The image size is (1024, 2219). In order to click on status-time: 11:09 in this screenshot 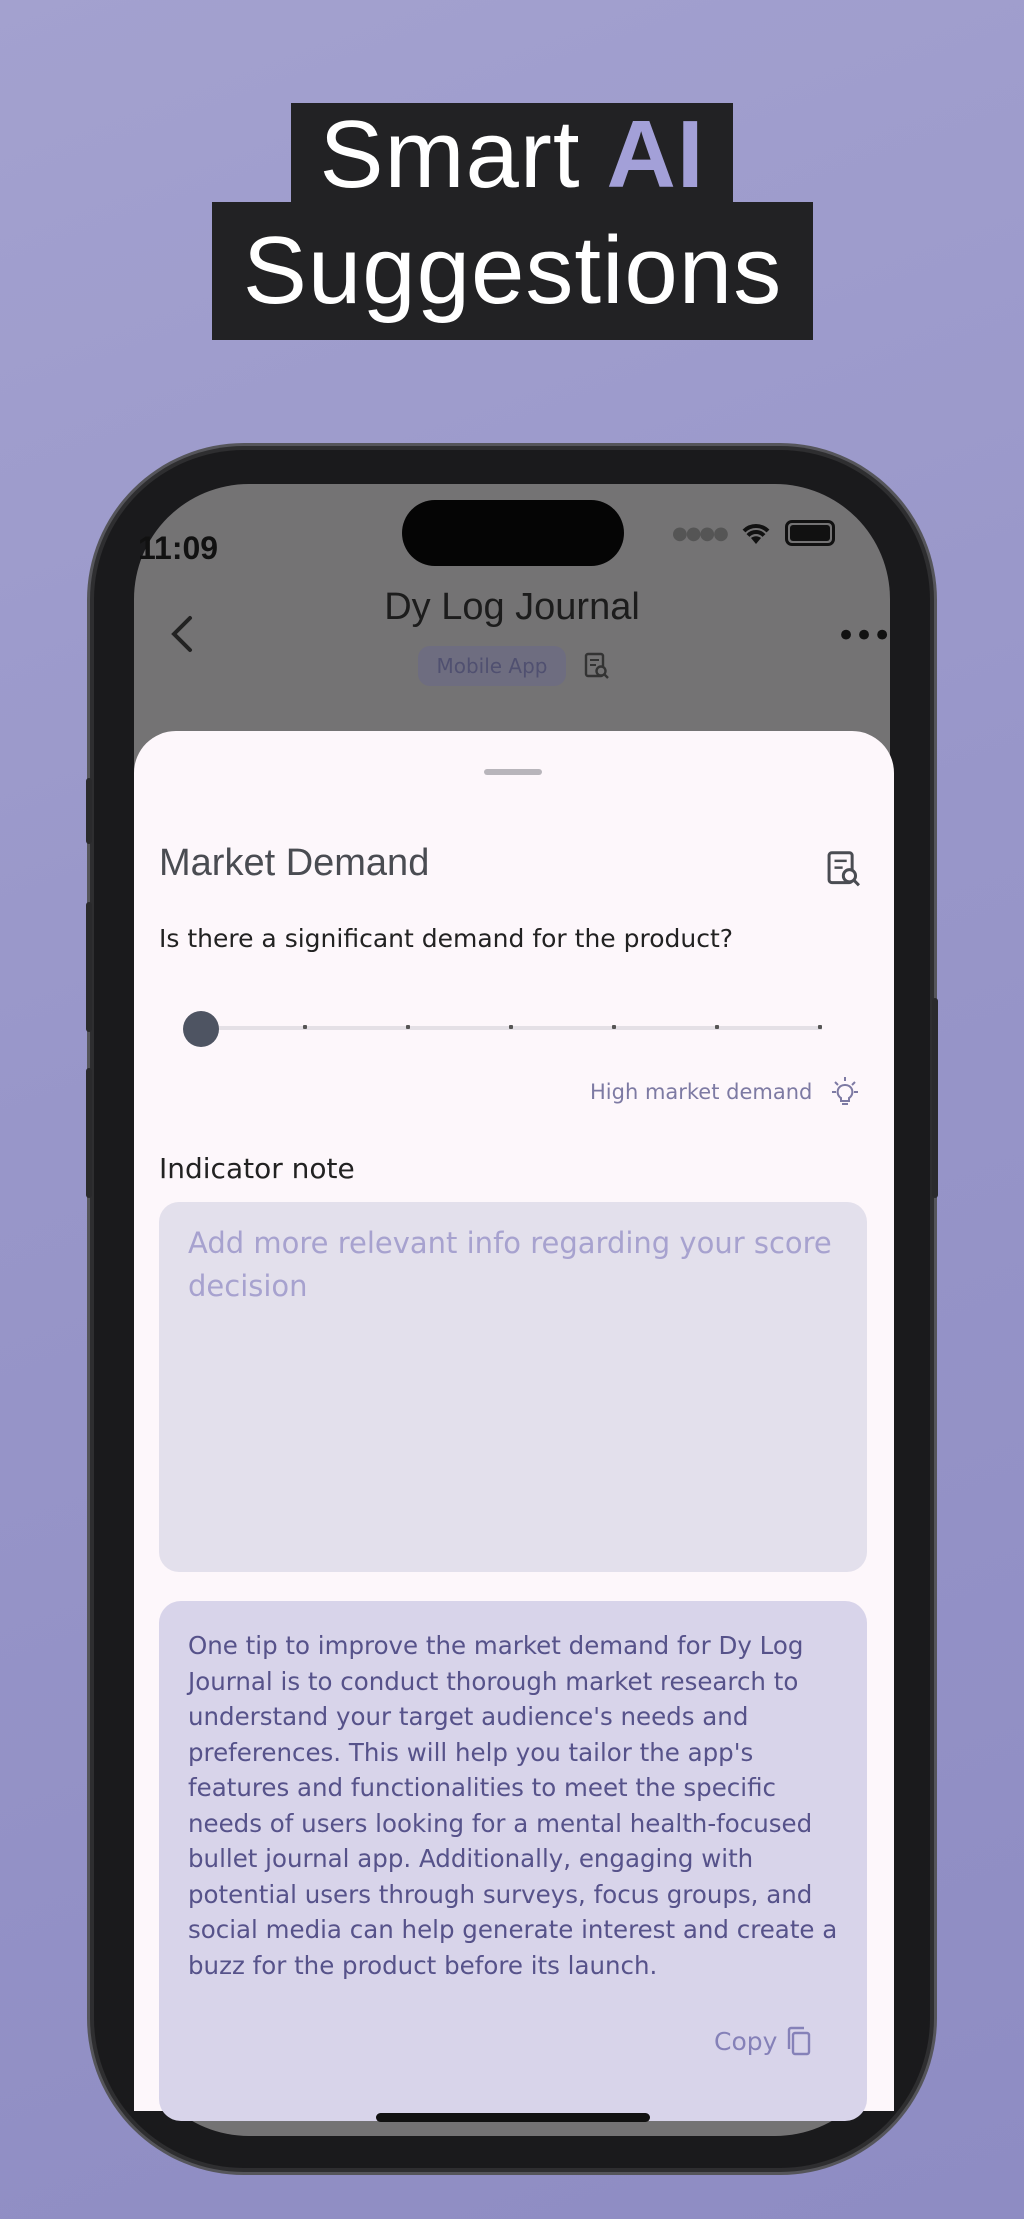, I will do `click(178, 548)`.